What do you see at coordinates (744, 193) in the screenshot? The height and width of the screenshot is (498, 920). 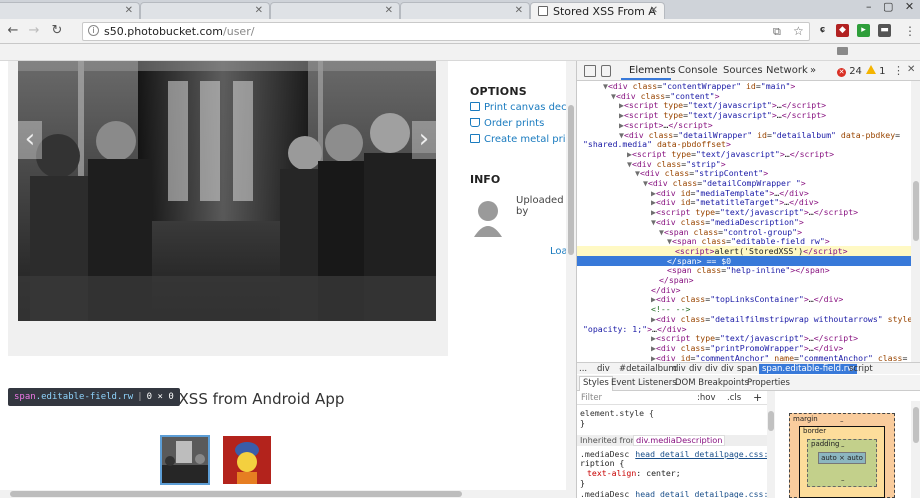 I see `dom-node: ▶<div id="mediaTemplate">…</div>` at bounding box center [744, 193].